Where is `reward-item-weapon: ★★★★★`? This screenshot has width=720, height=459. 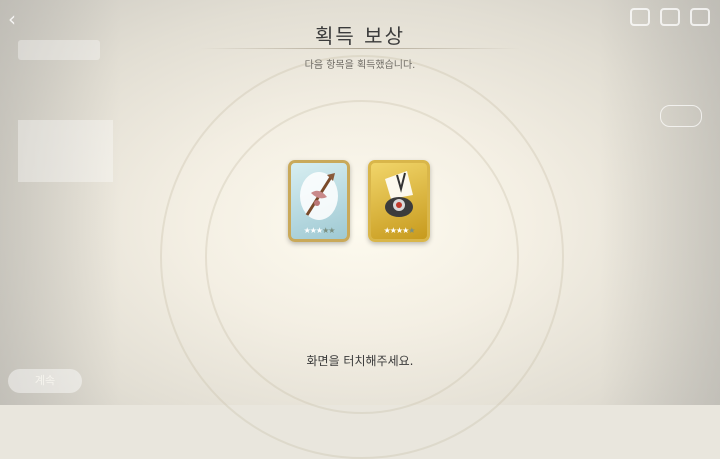 reward-item-weapon: ★★★★★ is located at coordinates (319, 201).